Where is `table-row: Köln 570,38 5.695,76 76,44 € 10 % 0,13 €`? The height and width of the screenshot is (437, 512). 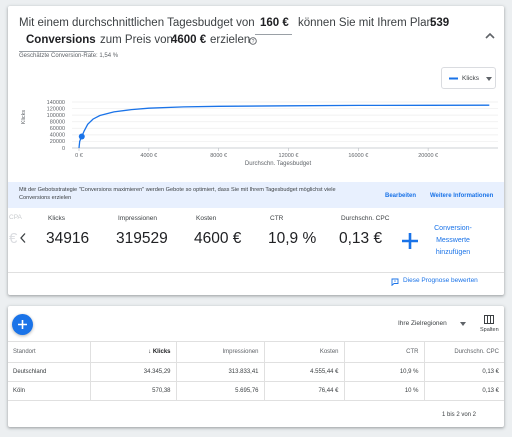 table-row: Köln 570,38 5.695,76 76,44 € 10 % 0,13 € is located at coordinates (256, 391).